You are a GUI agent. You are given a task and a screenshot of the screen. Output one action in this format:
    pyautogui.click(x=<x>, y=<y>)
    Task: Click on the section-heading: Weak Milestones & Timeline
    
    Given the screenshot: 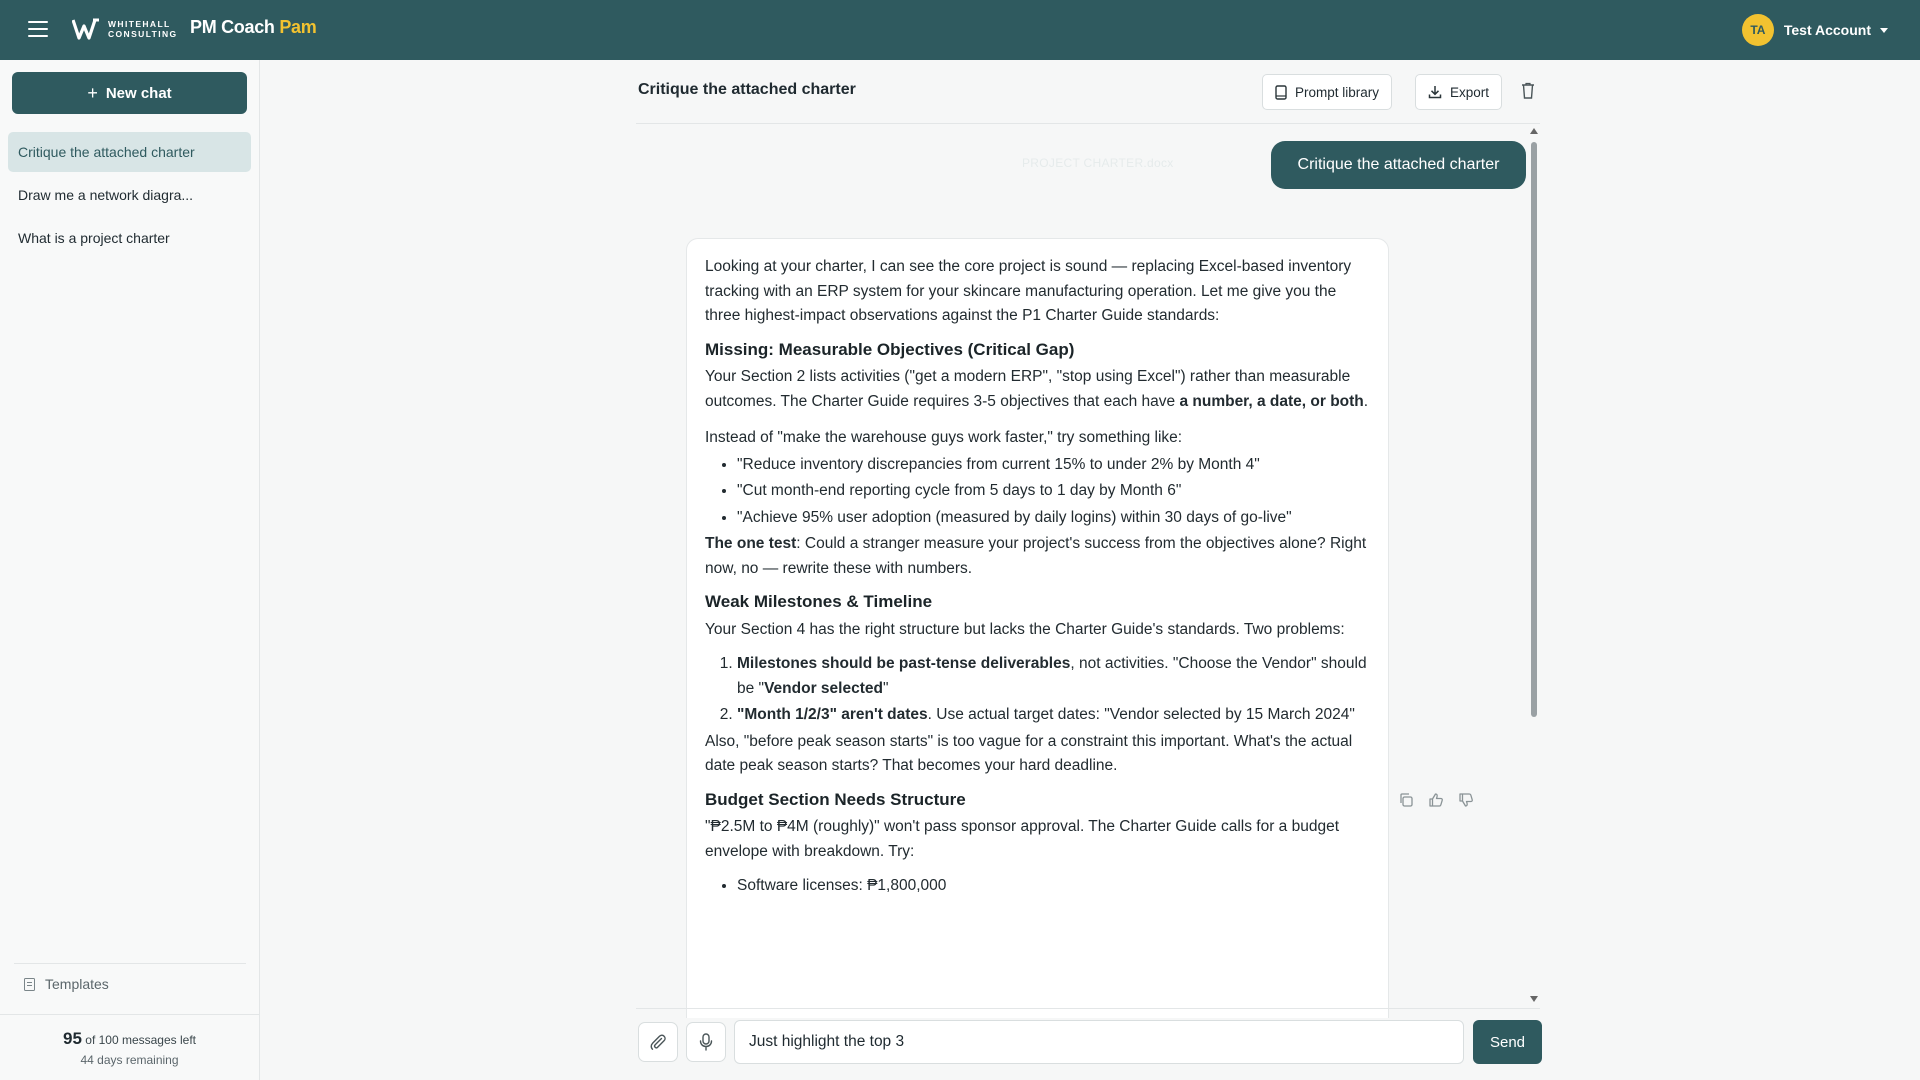 What is the action you would take?
    pyautogui.click(x=819, y=601)
    